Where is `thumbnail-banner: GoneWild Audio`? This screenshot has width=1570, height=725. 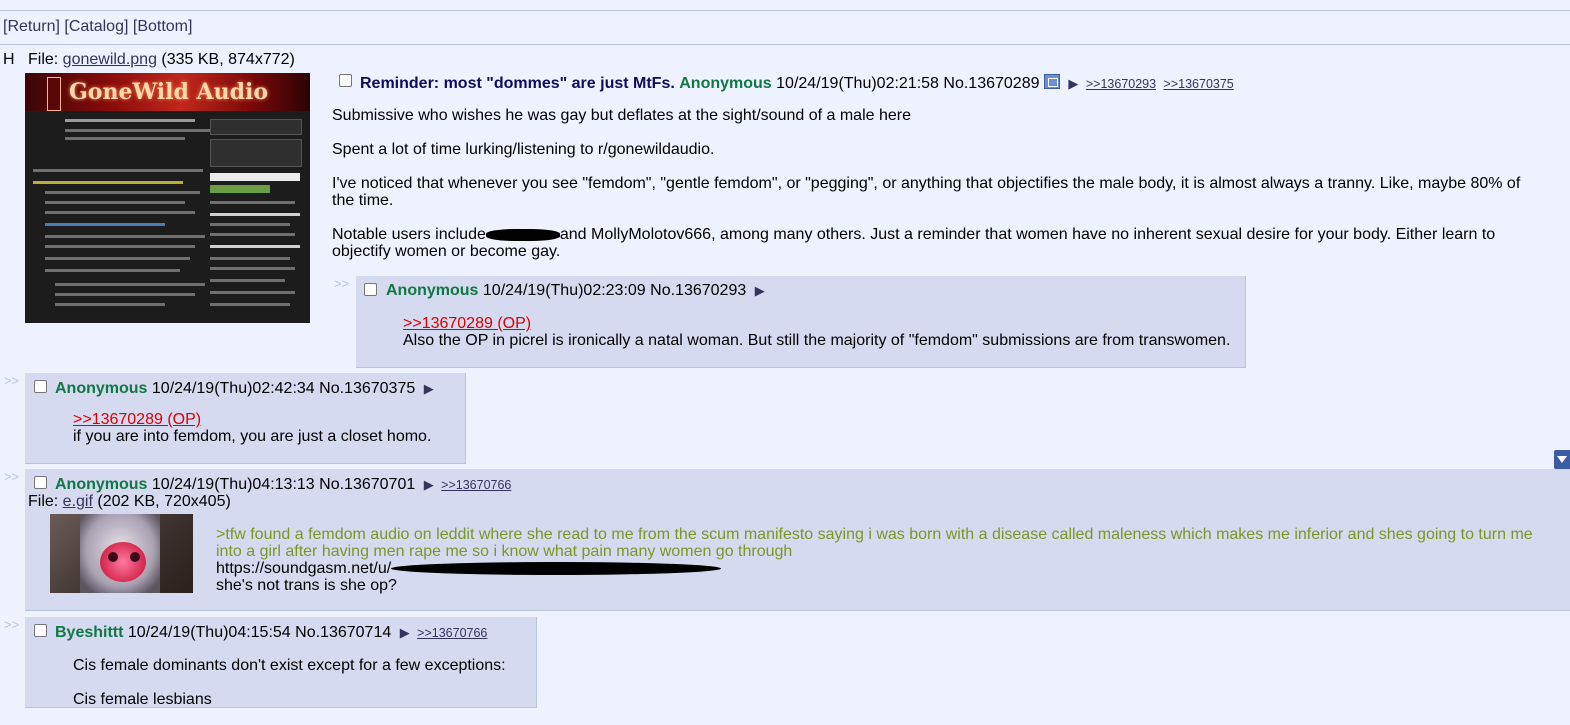
thumbnail-banner: GoneWild Audio is located at coordinates (167, 92).